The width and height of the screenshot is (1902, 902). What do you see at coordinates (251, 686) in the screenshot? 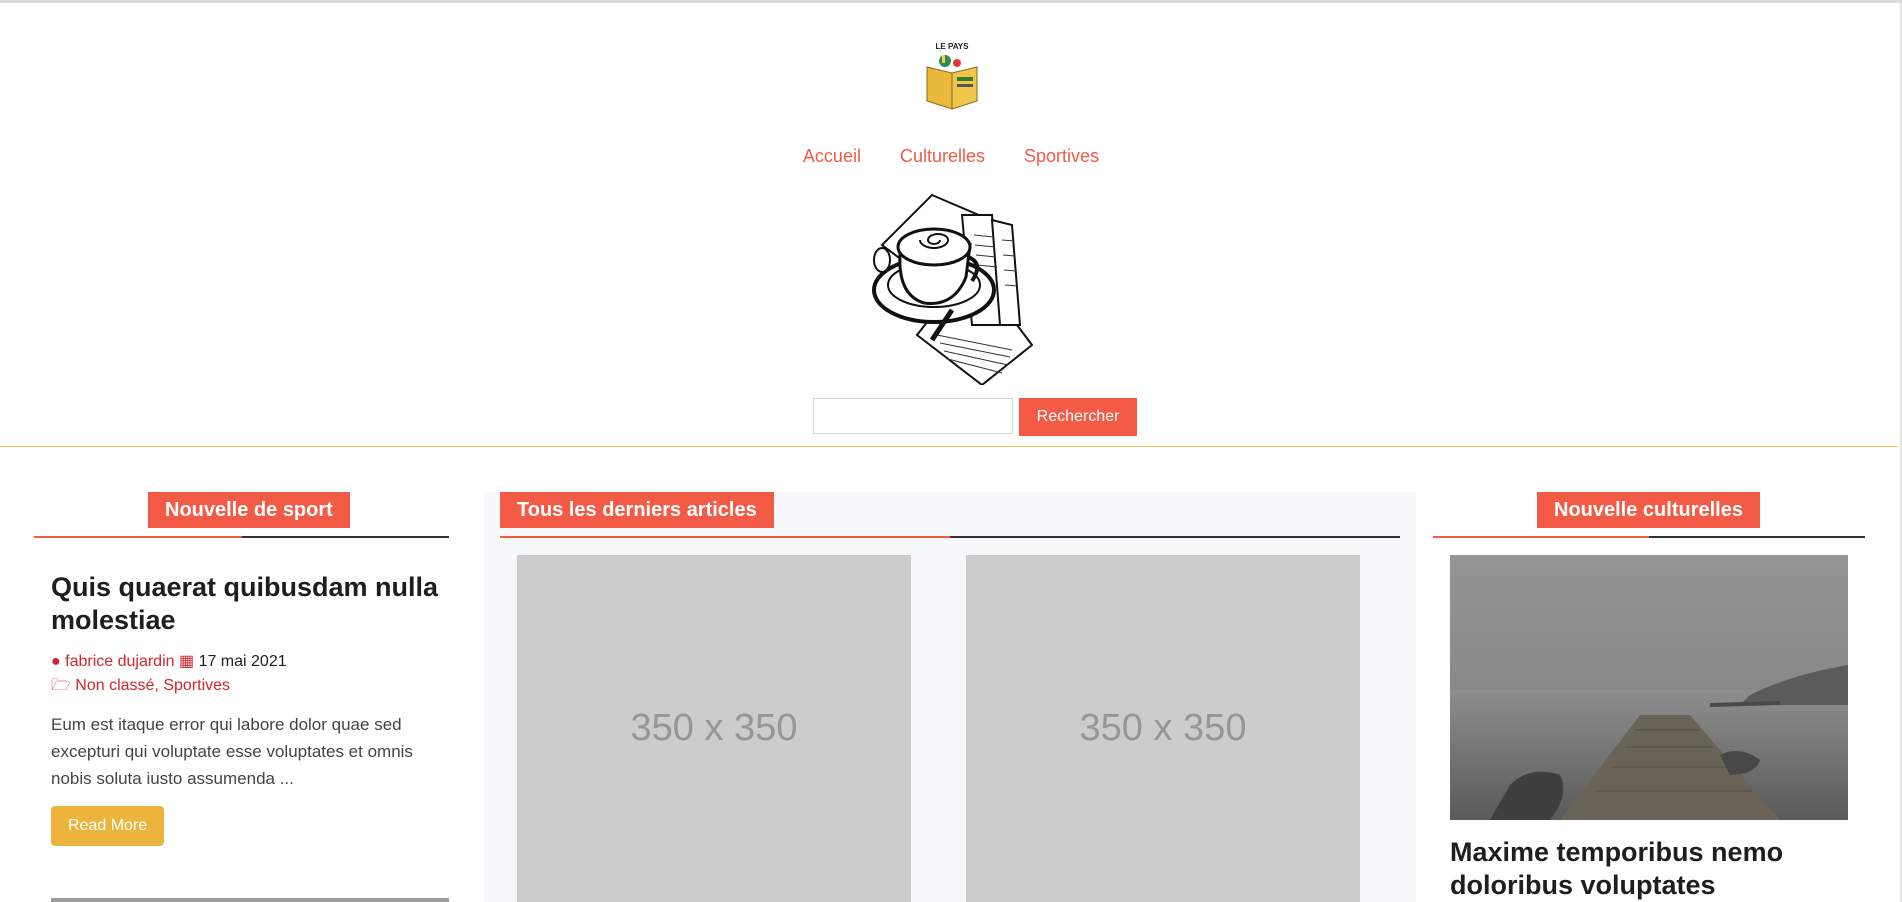
I see `post-categories-row: 🗁 Non classé, Sportives` at bounding box center [251, 686].